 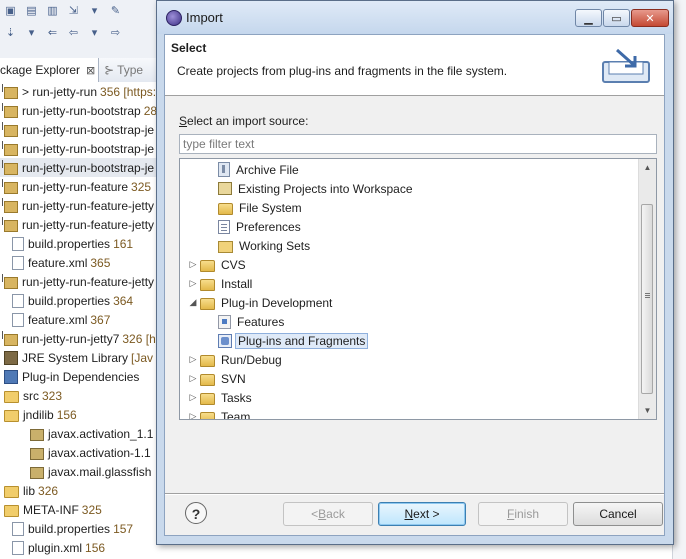 What do you see at coordinates (216, 413) in the screenshot?
I see `import-source-item: ▷ Team` at bounding box center [216, 413].